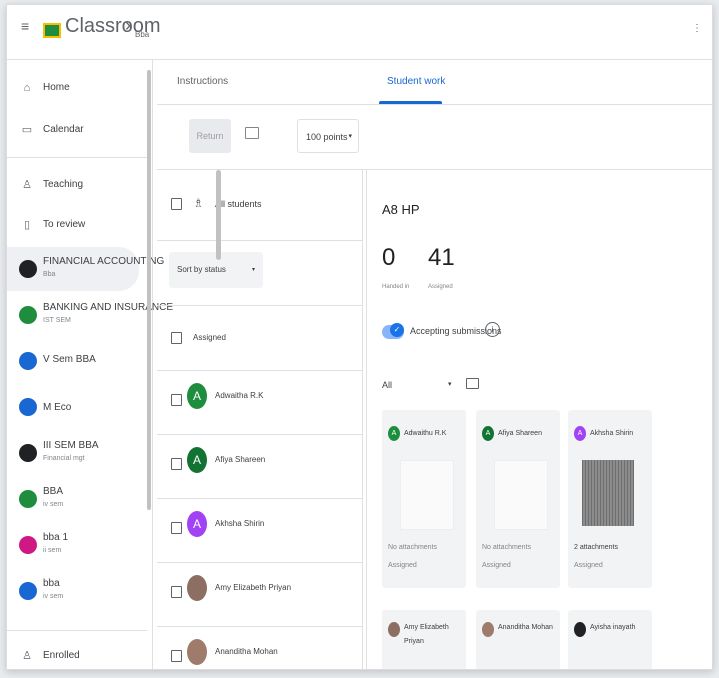  Describe the element at coordinates (610, 639) in the screenshot. I see `submission-card: Ayisha inayath` at that location.